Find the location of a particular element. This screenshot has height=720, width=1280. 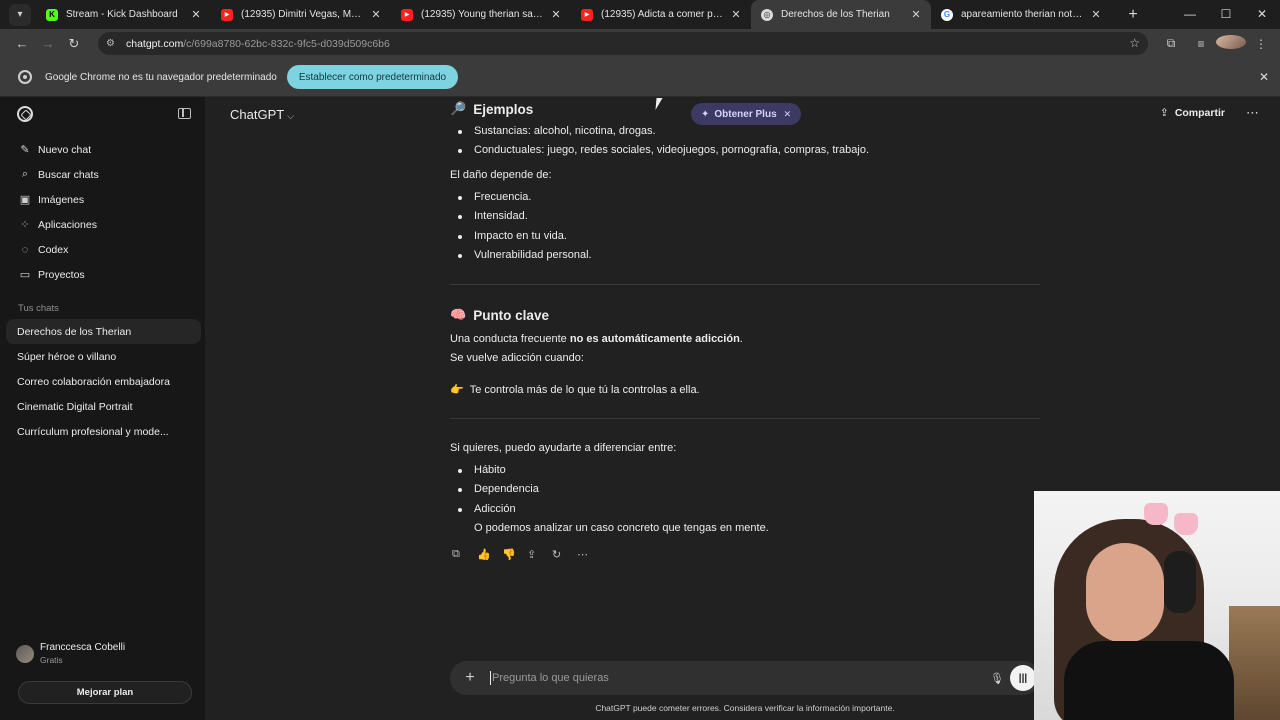

regenerate-icon: ↻ is located at coordinates (564, 554).